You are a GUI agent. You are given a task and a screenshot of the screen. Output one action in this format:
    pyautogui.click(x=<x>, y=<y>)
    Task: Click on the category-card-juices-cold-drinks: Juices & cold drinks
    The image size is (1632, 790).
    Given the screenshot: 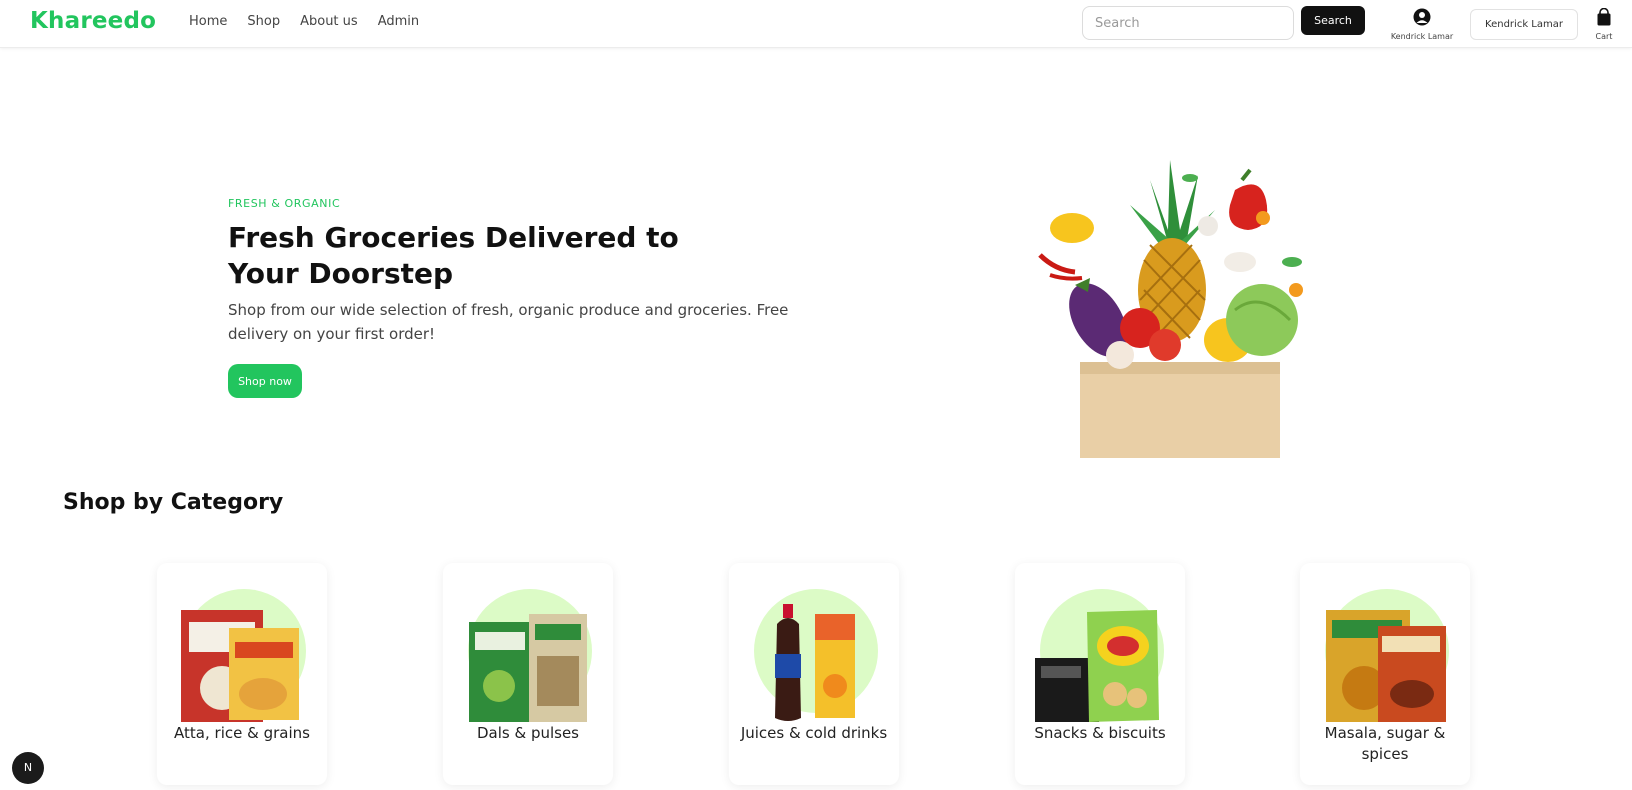 What is the action you would take?
    pyautogui.click(x=814, y=674)
    